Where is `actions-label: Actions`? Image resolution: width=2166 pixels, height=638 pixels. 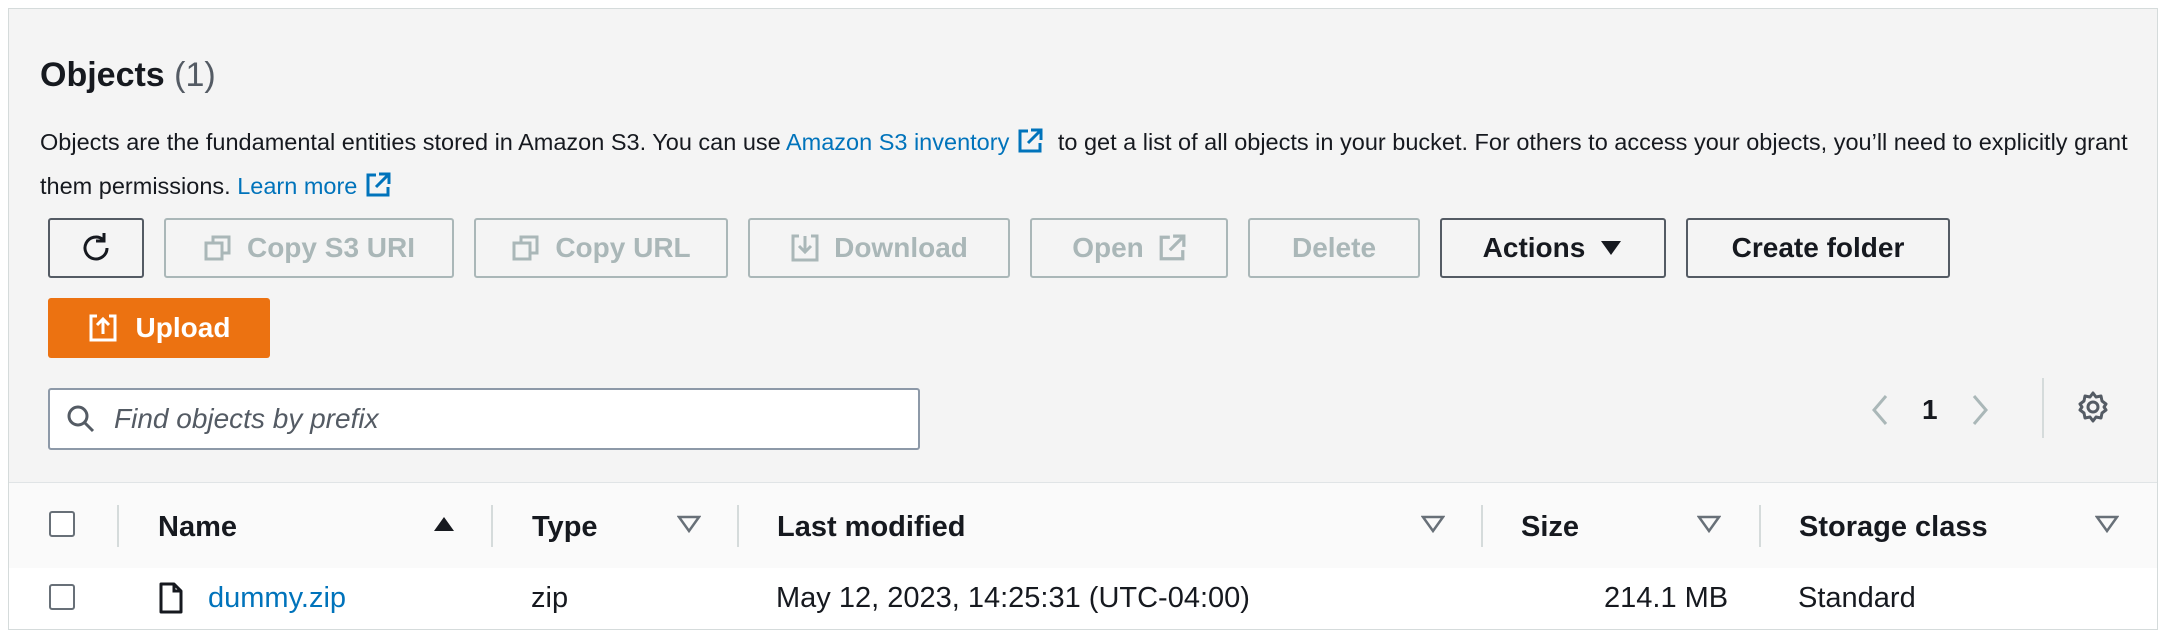
actions-label: Actions is located at coordinates (1534, 247).